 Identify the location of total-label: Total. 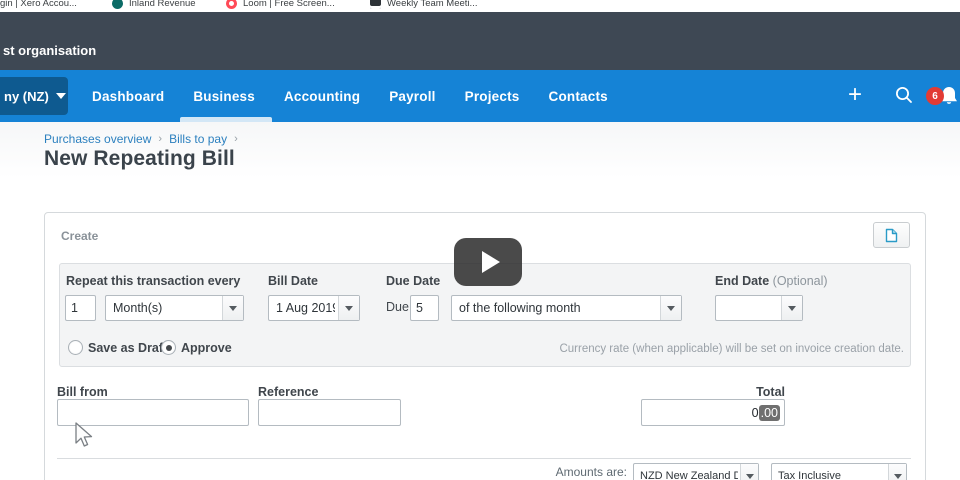
(770, 392).